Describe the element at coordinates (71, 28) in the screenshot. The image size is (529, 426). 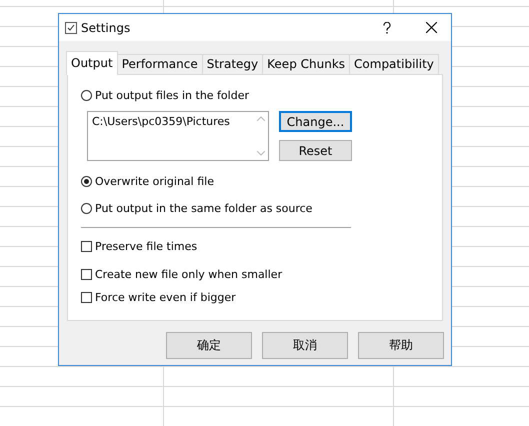
I see `window-icon` at that location.